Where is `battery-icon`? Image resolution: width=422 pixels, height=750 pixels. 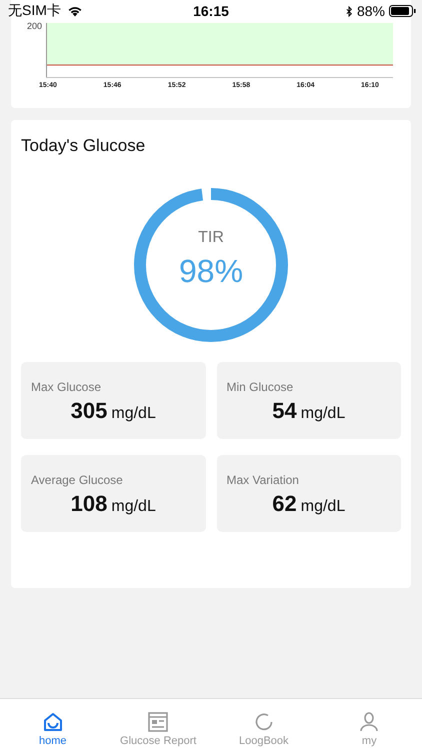
battery-icon is located at coordinates (402, 11).